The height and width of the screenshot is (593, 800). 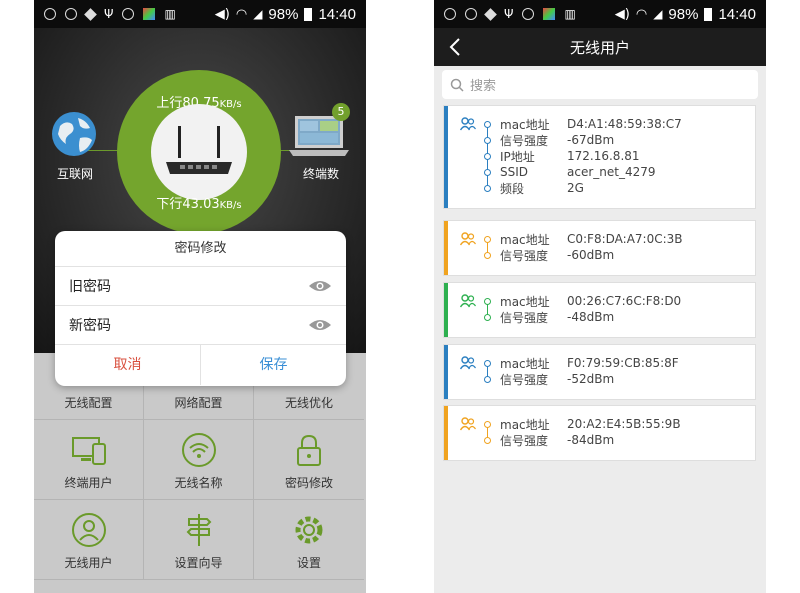 I want to click on field-value: -67dBm, so click(x=591, y=140).